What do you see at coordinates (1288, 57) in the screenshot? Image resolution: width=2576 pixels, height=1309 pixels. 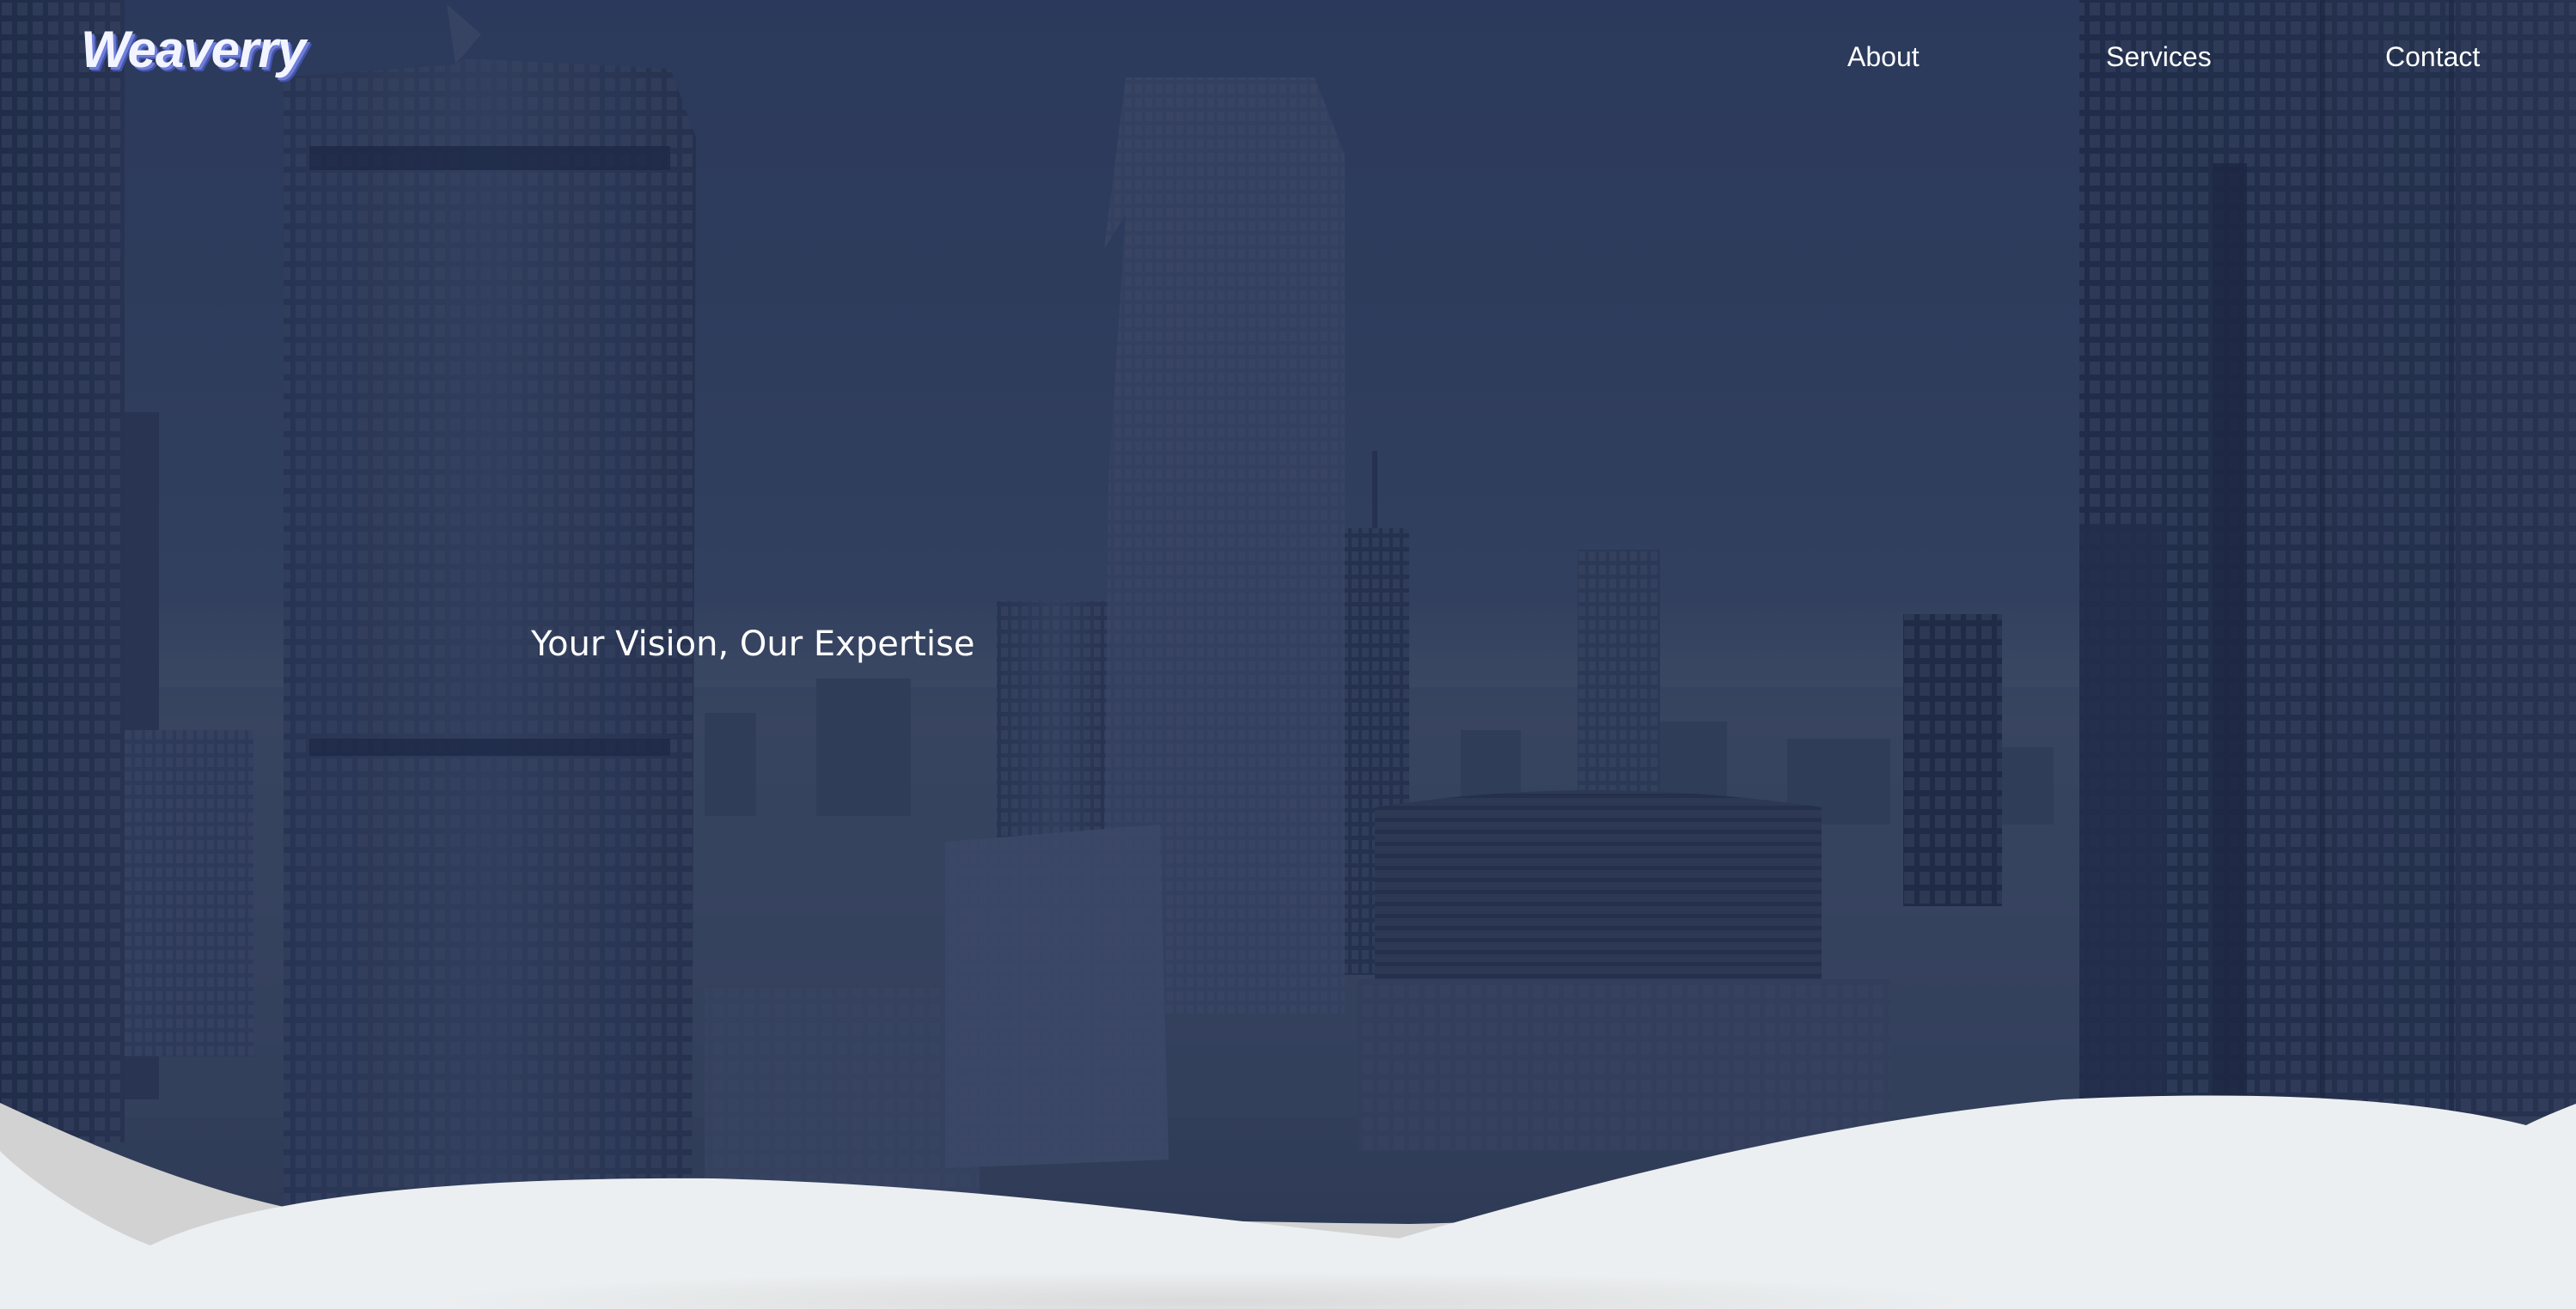 I see `main-nav: About Services Contact` at bounding box center [1288, 57].